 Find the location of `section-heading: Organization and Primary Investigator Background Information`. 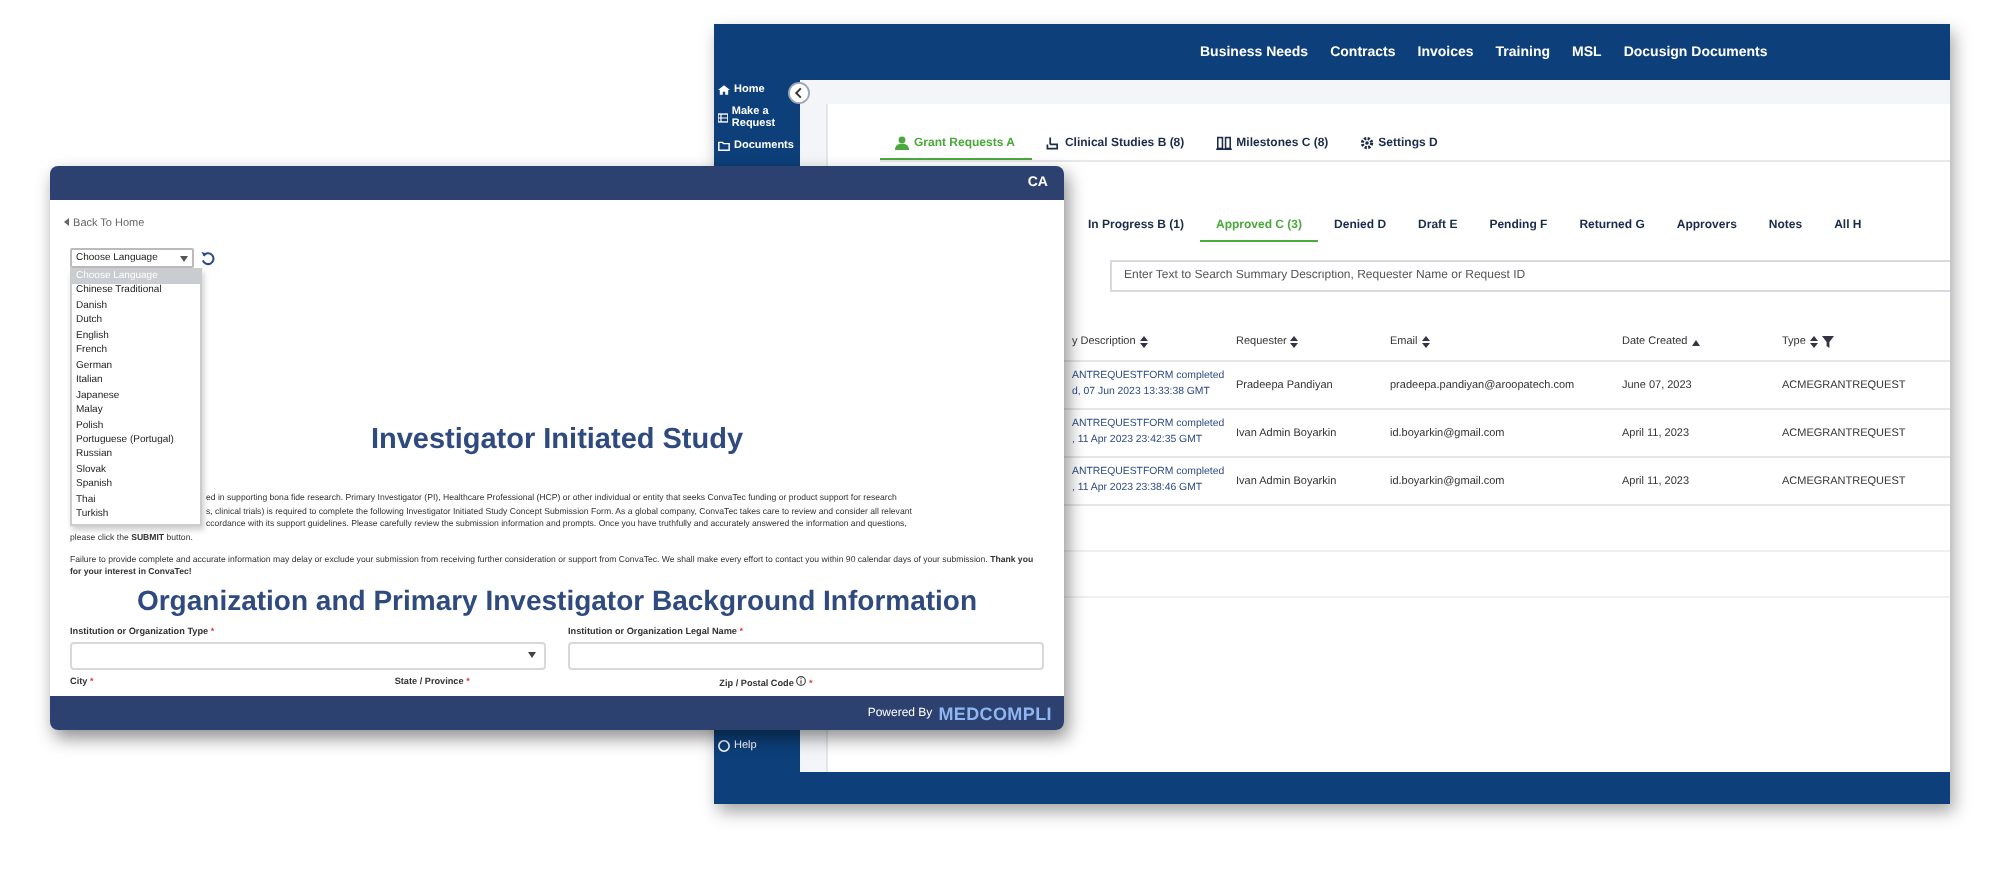

section-heading: Organization and Primary Investigator Background Information is located at coordinates (557, 599).